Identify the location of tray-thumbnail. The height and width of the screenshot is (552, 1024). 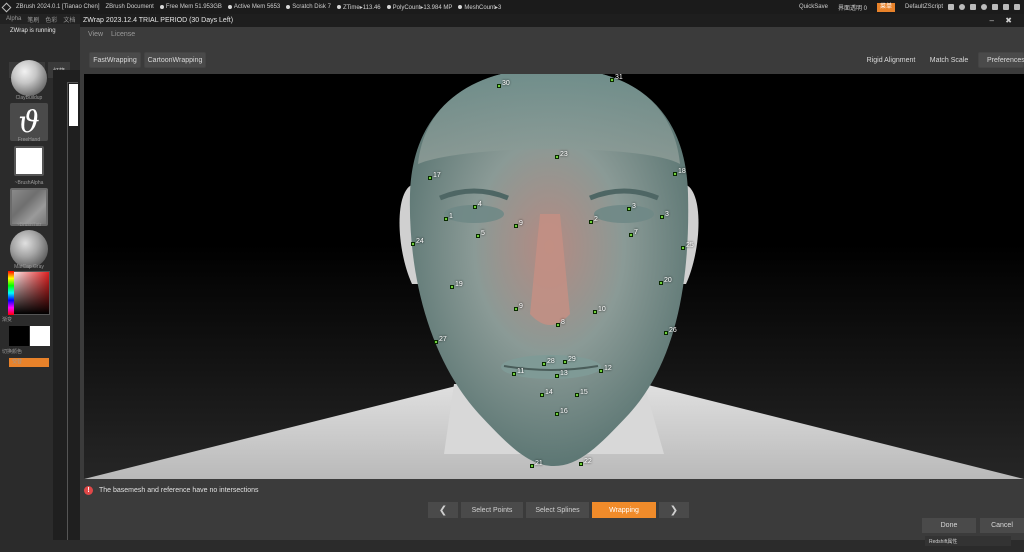
(73, 105).